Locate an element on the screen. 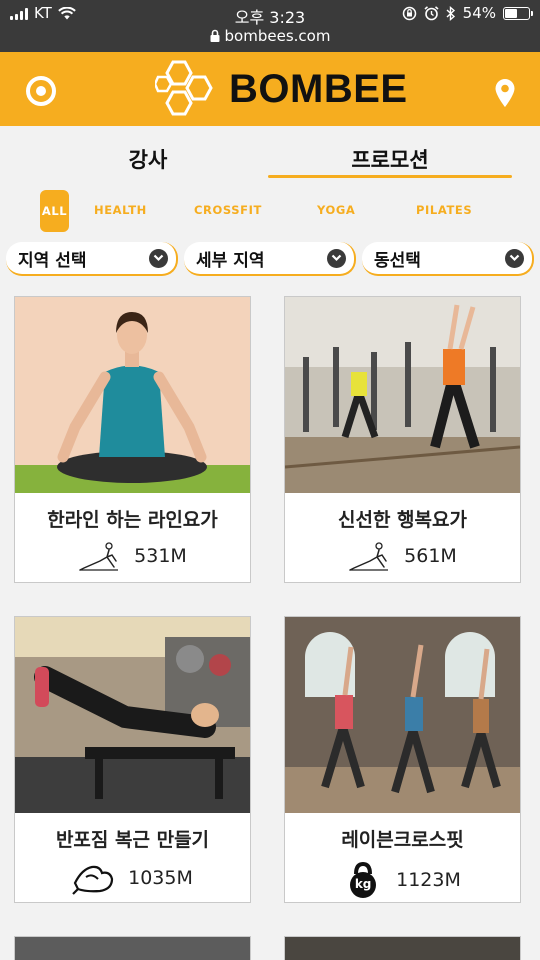  main-tabs: 강사 프로모션 is located at coordinates (270, 156).